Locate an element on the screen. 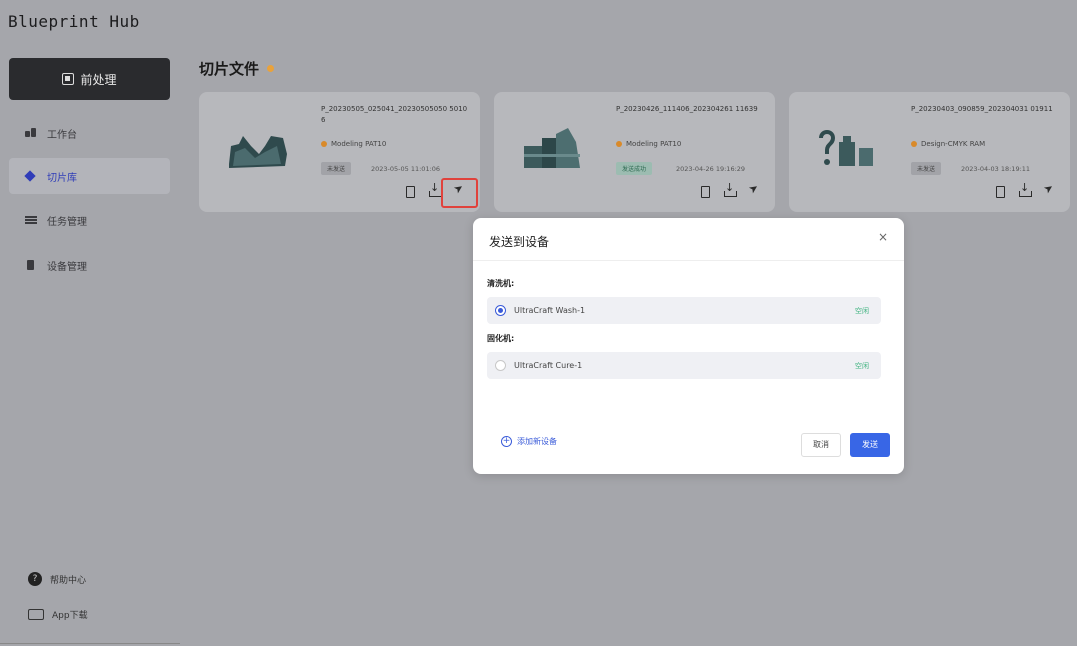 This screenshot has height=646, width=1077. task-list-icon is located at coordinates (31, 220).